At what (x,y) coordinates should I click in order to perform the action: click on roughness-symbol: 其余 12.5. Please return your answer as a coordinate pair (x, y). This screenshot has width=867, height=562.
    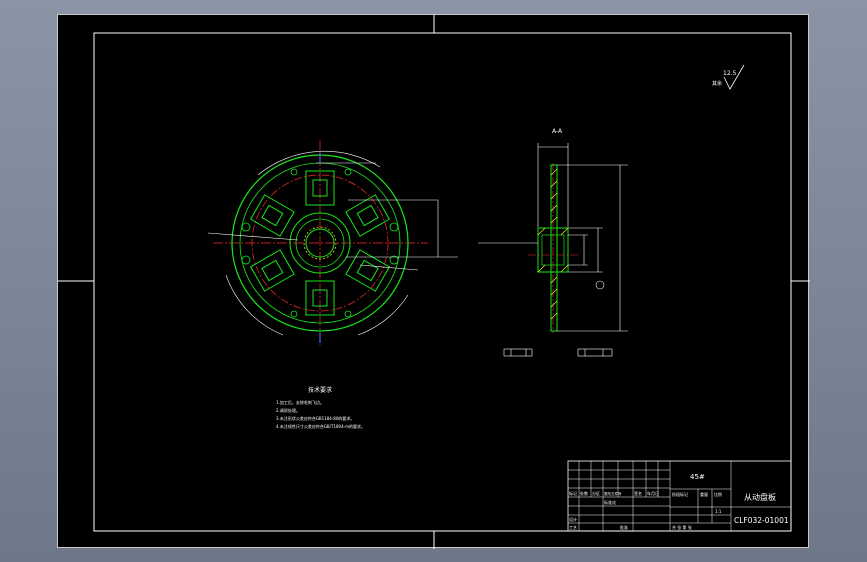
    Looking at the image, I should click on (728, 77).